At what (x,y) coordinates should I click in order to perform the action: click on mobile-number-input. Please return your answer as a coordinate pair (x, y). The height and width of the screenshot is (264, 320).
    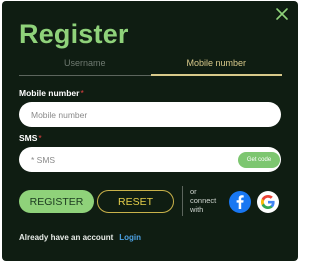
    Looking at the image, I should click on (150, 114).